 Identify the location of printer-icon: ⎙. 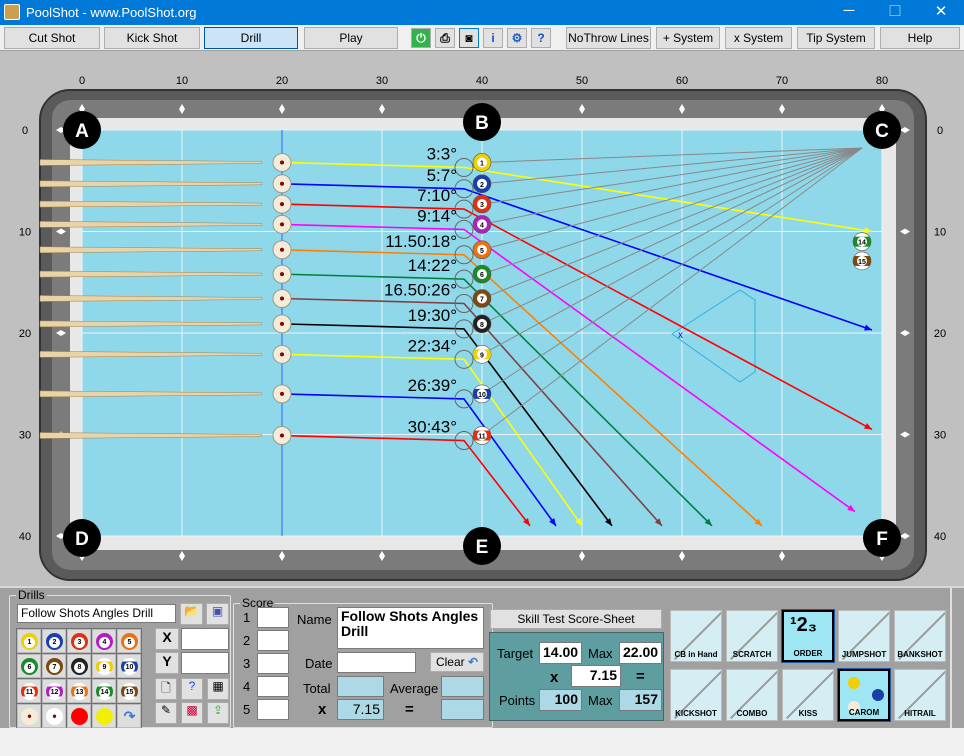
(445, 38).